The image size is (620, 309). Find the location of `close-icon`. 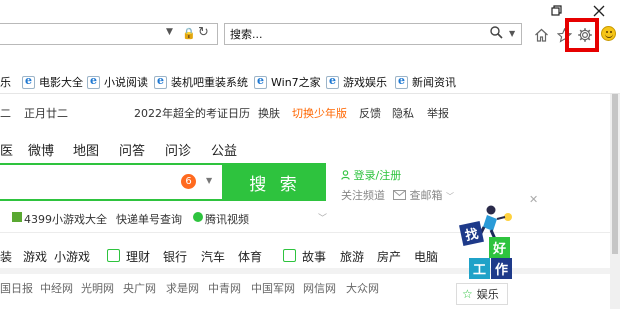

close-icon is located at coordinates (599, 11).